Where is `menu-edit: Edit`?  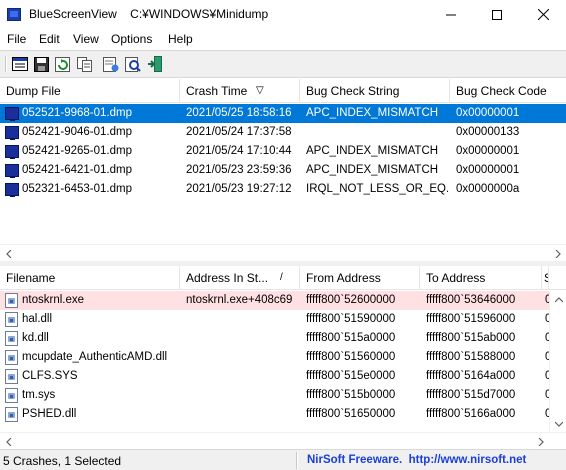
menu-edit: Edit is located at coordinates (49, 39).